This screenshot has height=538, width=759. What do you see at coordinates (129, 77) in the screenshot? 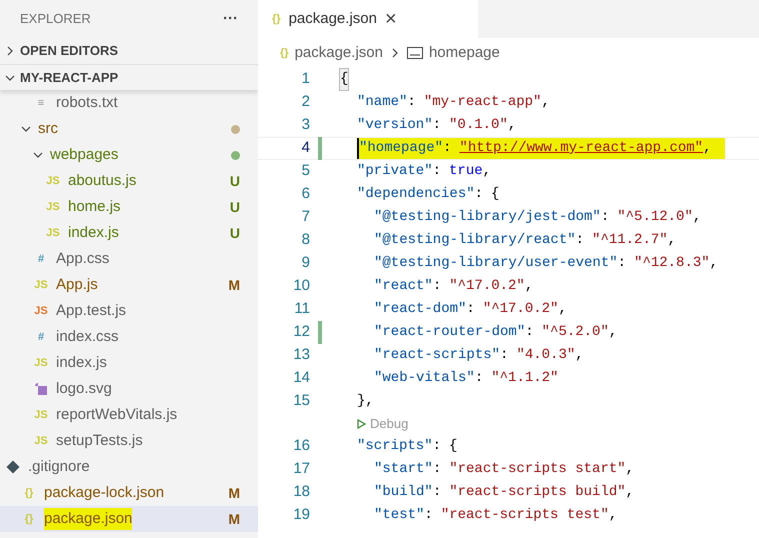
I see `section-header: MY-REACT-APP` at bounding box center [129, 77].